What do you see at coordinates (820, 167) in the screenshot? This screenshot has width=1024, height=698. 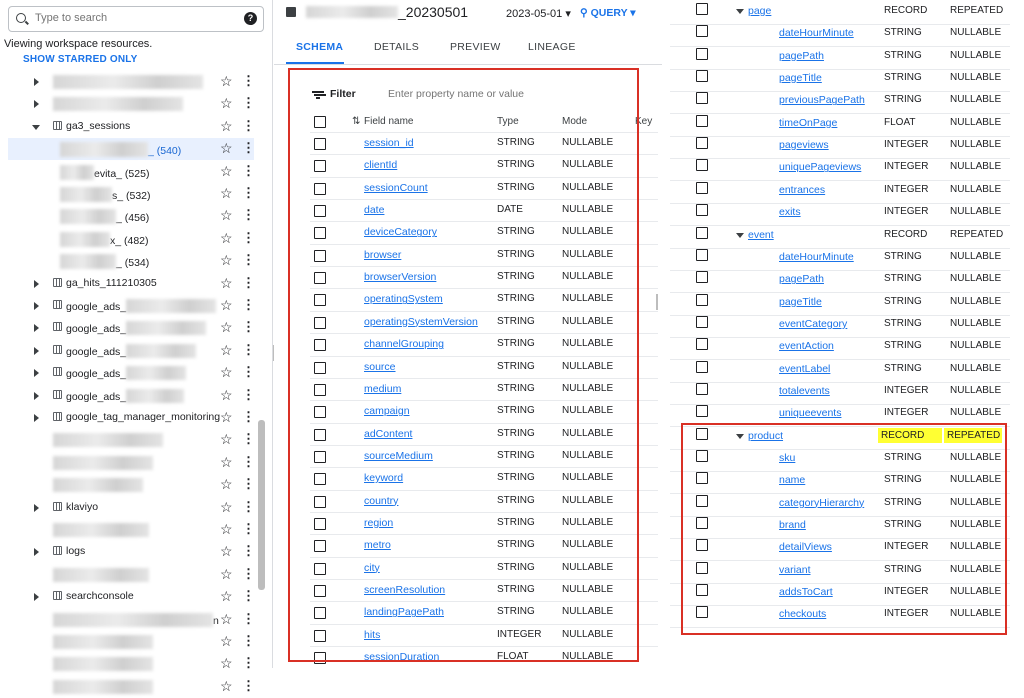 I see `field-name-link: uniquePageviews` at bounding box center [820, 167].